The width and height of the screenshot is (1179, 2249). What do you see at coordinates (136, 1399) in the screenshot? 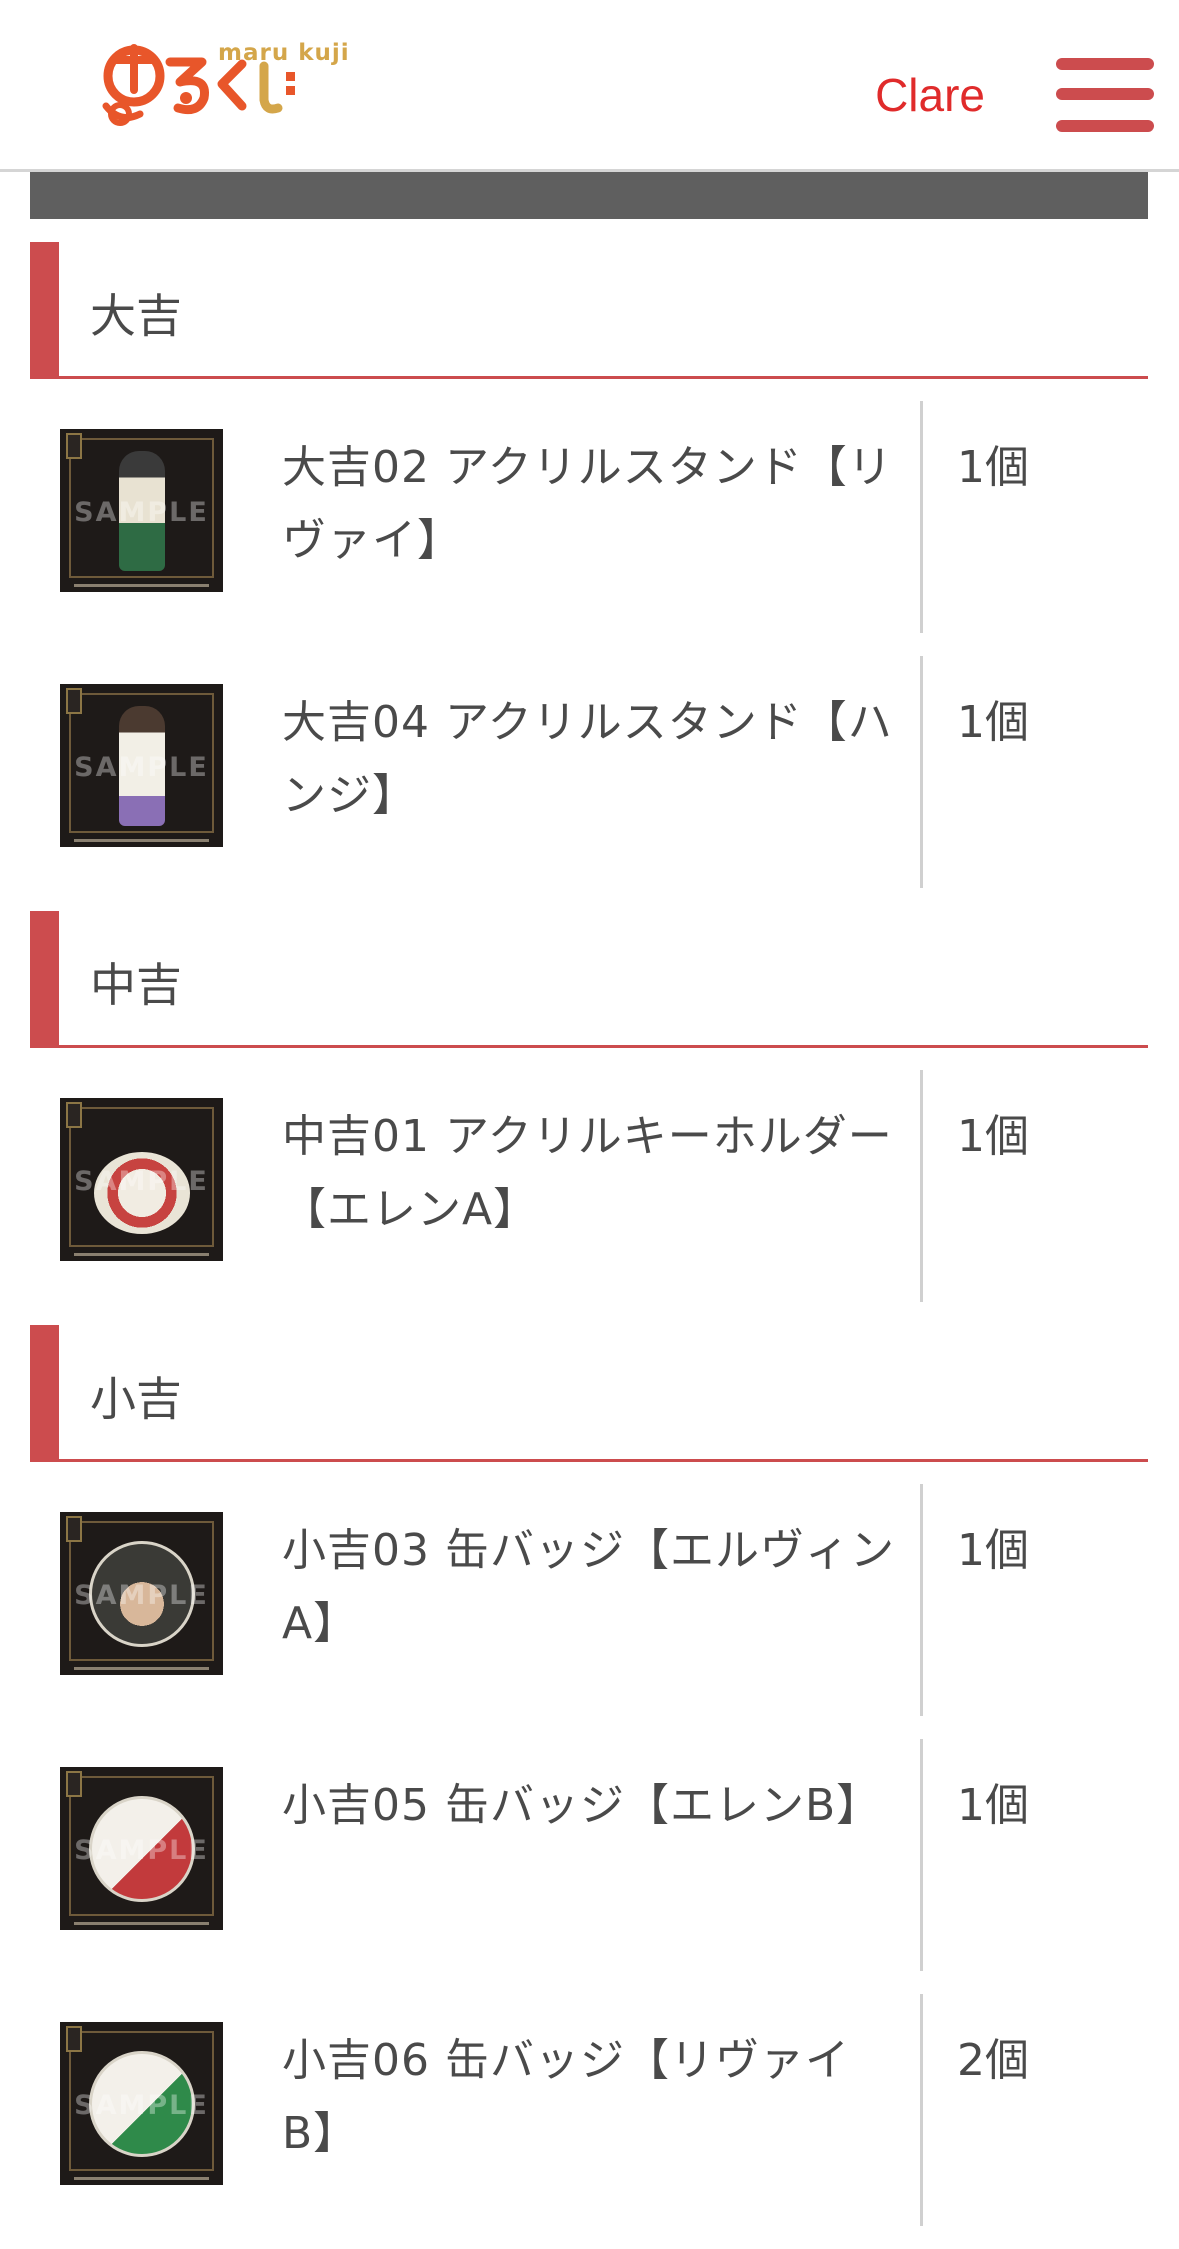
I see `section-title: 小吉` at bounding box center [136, 1399].